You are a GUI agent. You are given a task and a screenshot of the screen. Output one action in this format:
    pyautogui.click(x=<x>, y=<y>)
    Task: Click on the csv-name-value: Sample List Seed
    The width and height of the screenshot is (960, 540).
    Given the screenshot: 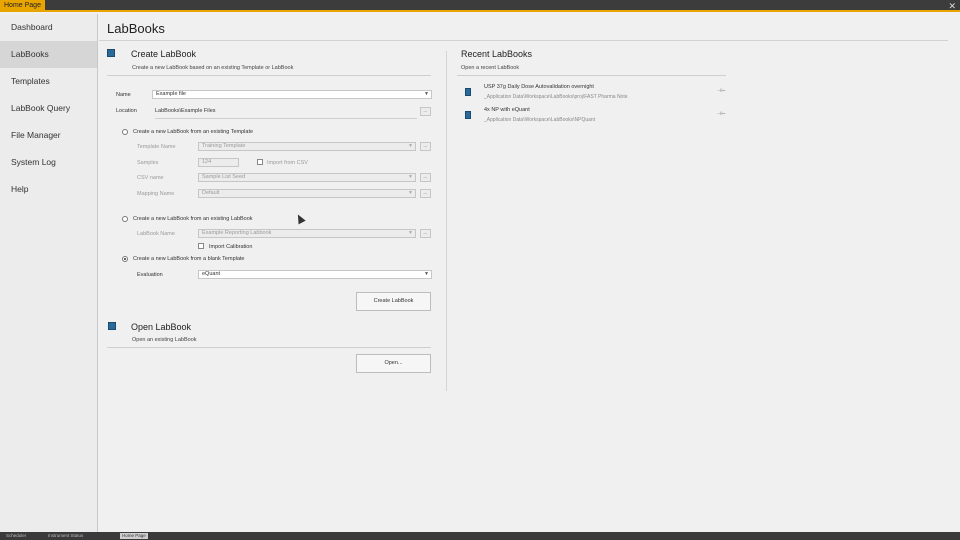 What is the action you would take?
    pyautogui.click(x=224, y=177)
    